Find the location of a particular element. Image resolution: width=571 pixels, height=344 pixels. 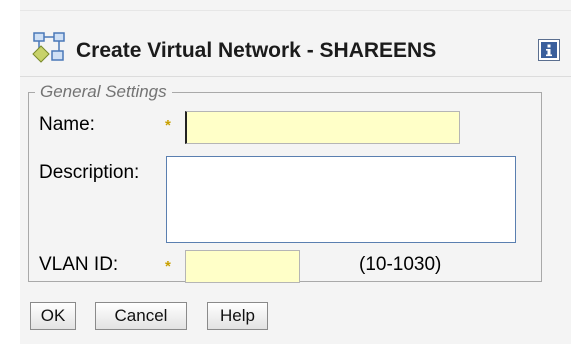

cancel-button: Cancel is located at coordinates (141, 316).